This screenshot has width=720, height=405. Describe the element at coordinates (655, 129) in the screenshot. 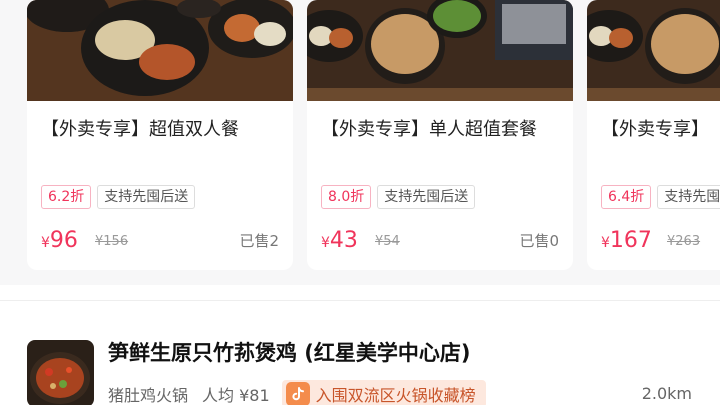

I see `deal-title: 【外卖专享】` at that location.